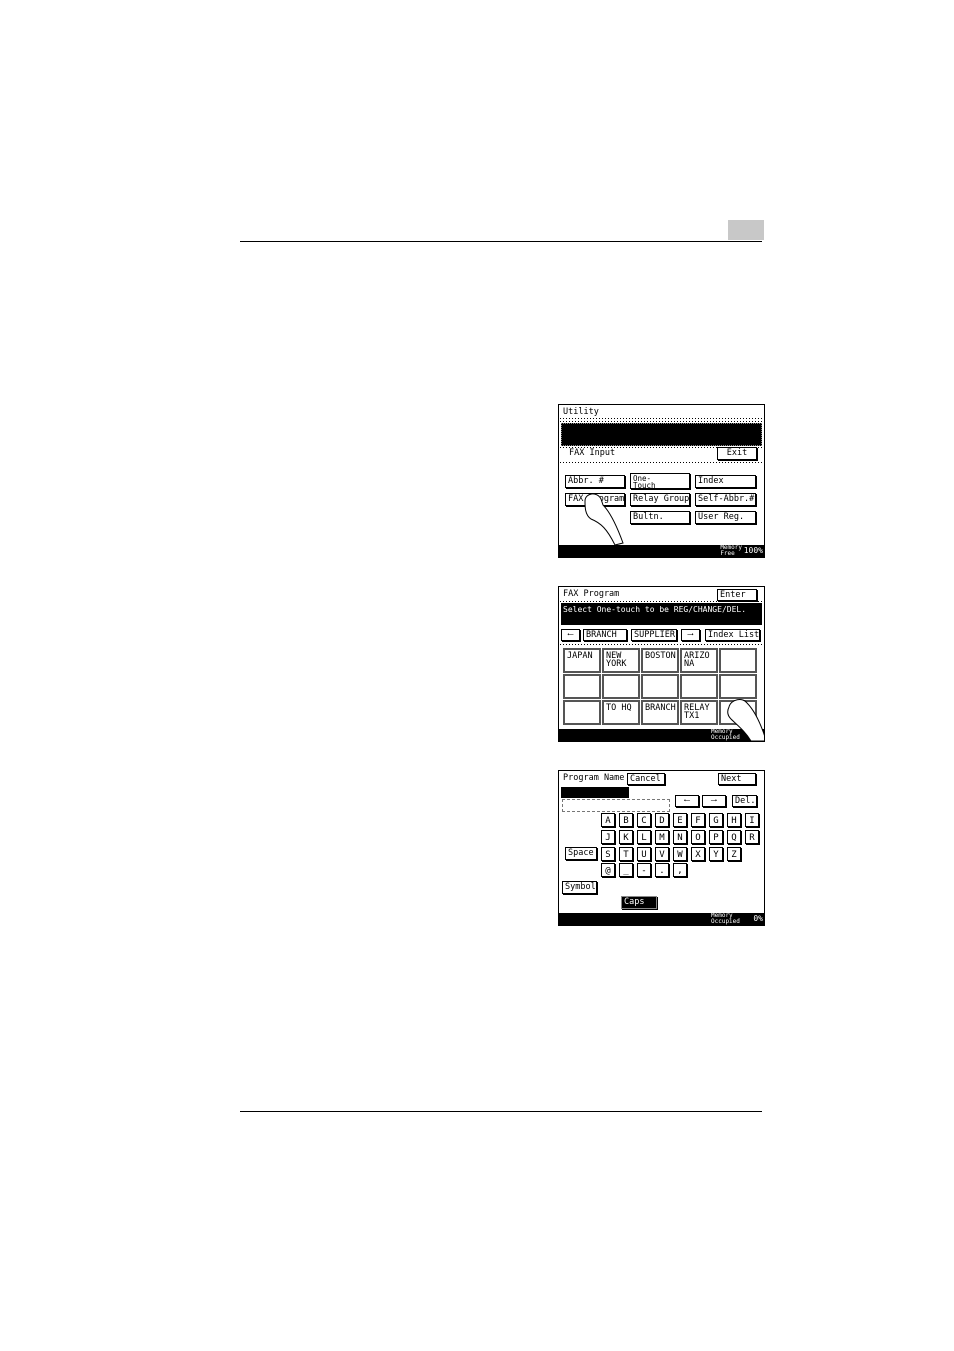  Describe the element at coordinates (752, 837) in the screenshot. I see `key-r: R` at that location.